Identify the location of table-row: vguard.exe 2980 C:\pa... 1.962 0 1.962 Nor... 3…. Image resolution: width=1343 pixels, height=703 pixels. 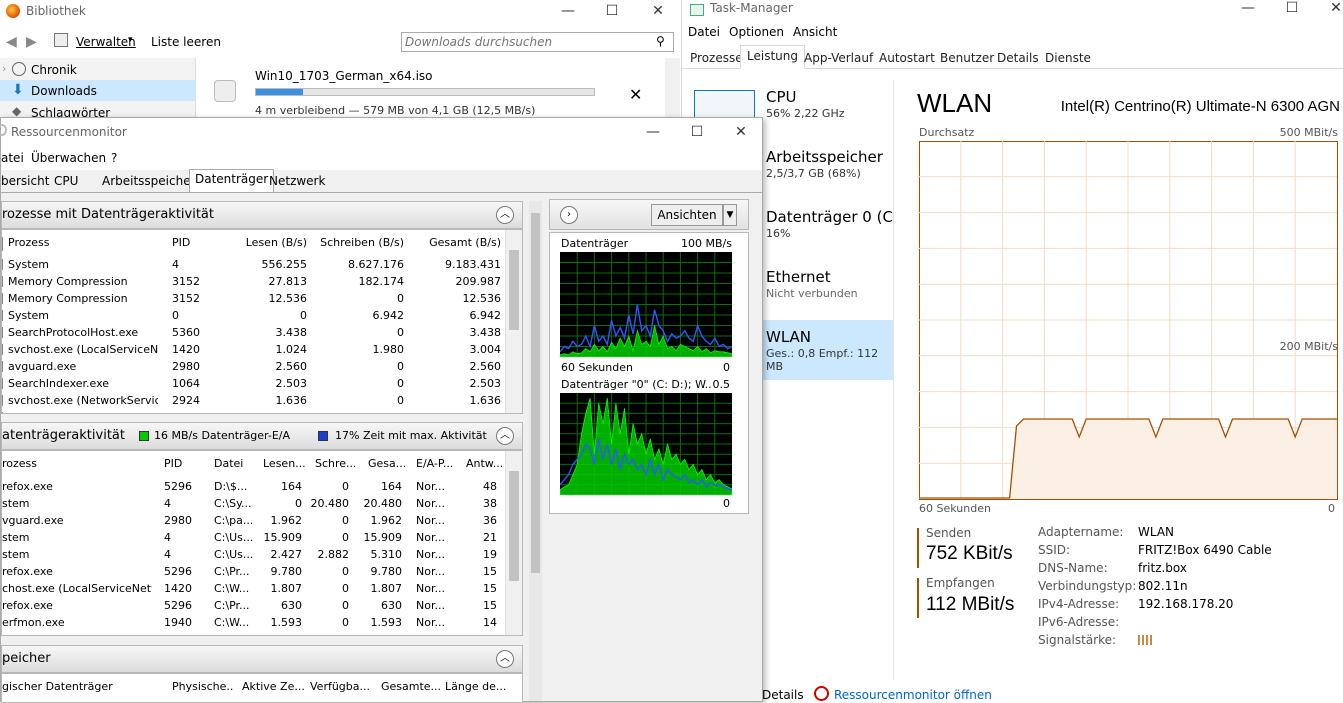
(254, 520).